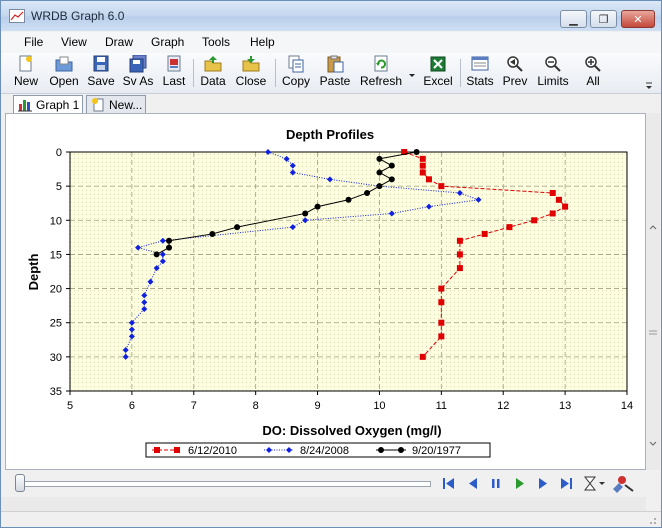 The image size is (662, 528). I want to click on copy-button: Copy, so click(296, 73).